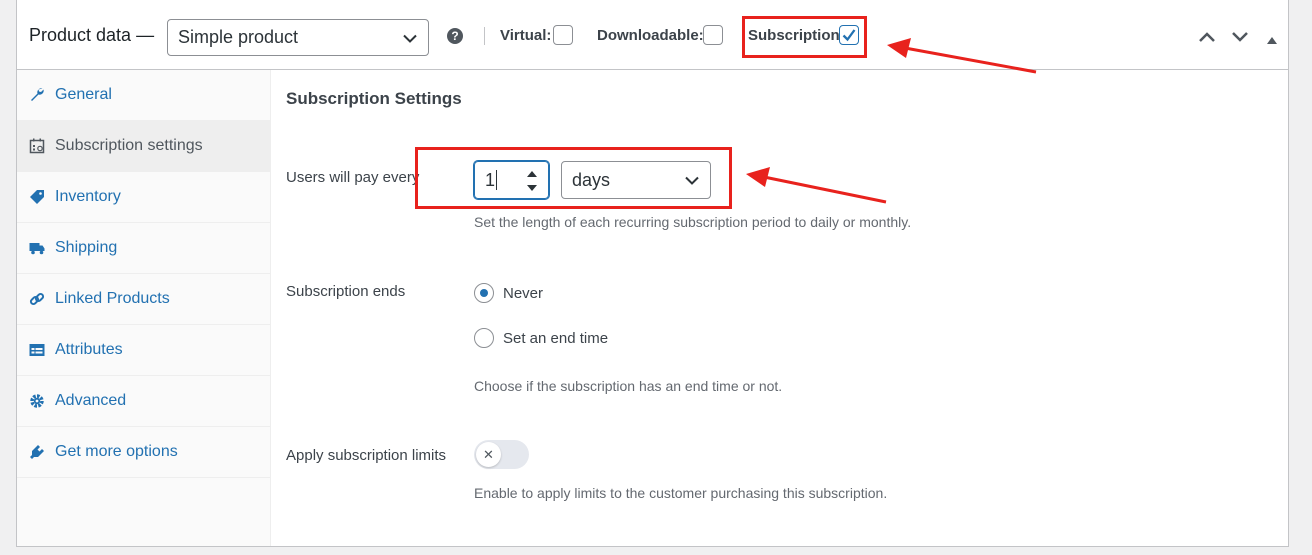 This screenshot has width=1312, height=555. What do you see at coordinates (713, 35) in the screenshot?
I see `downloadable-checkbox` at bounding box center [713, 35].